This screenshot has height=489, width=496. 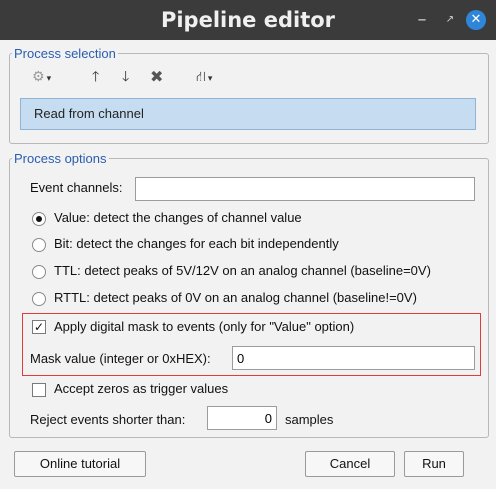 I want to click on process-options-legend: Process options, so click(x=60, y=158).